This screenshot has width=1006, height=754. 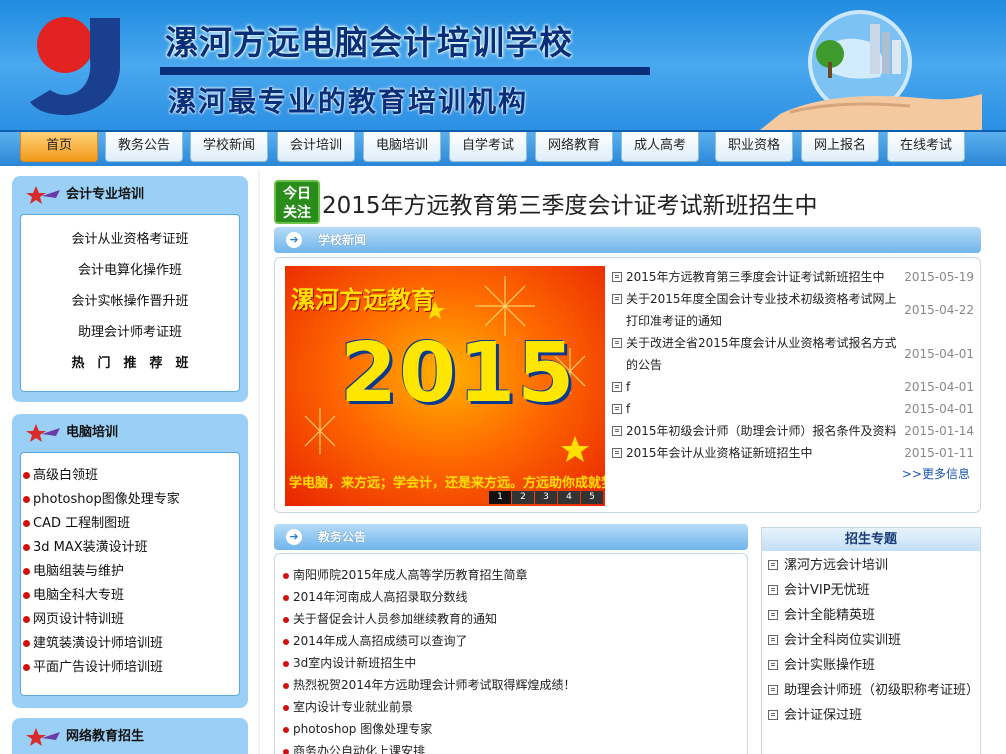 I want to click on course-link: 助理会计师考证班, so click(x=130, y=332).